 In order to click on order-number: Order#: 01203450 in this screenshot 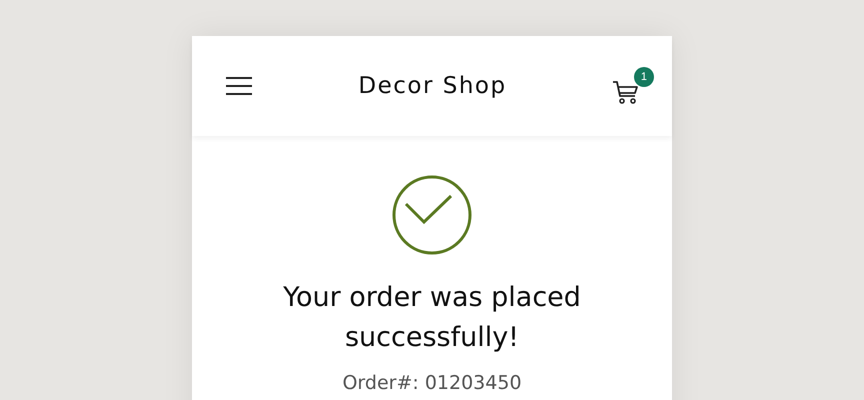, I will do `click(432, 383)`.